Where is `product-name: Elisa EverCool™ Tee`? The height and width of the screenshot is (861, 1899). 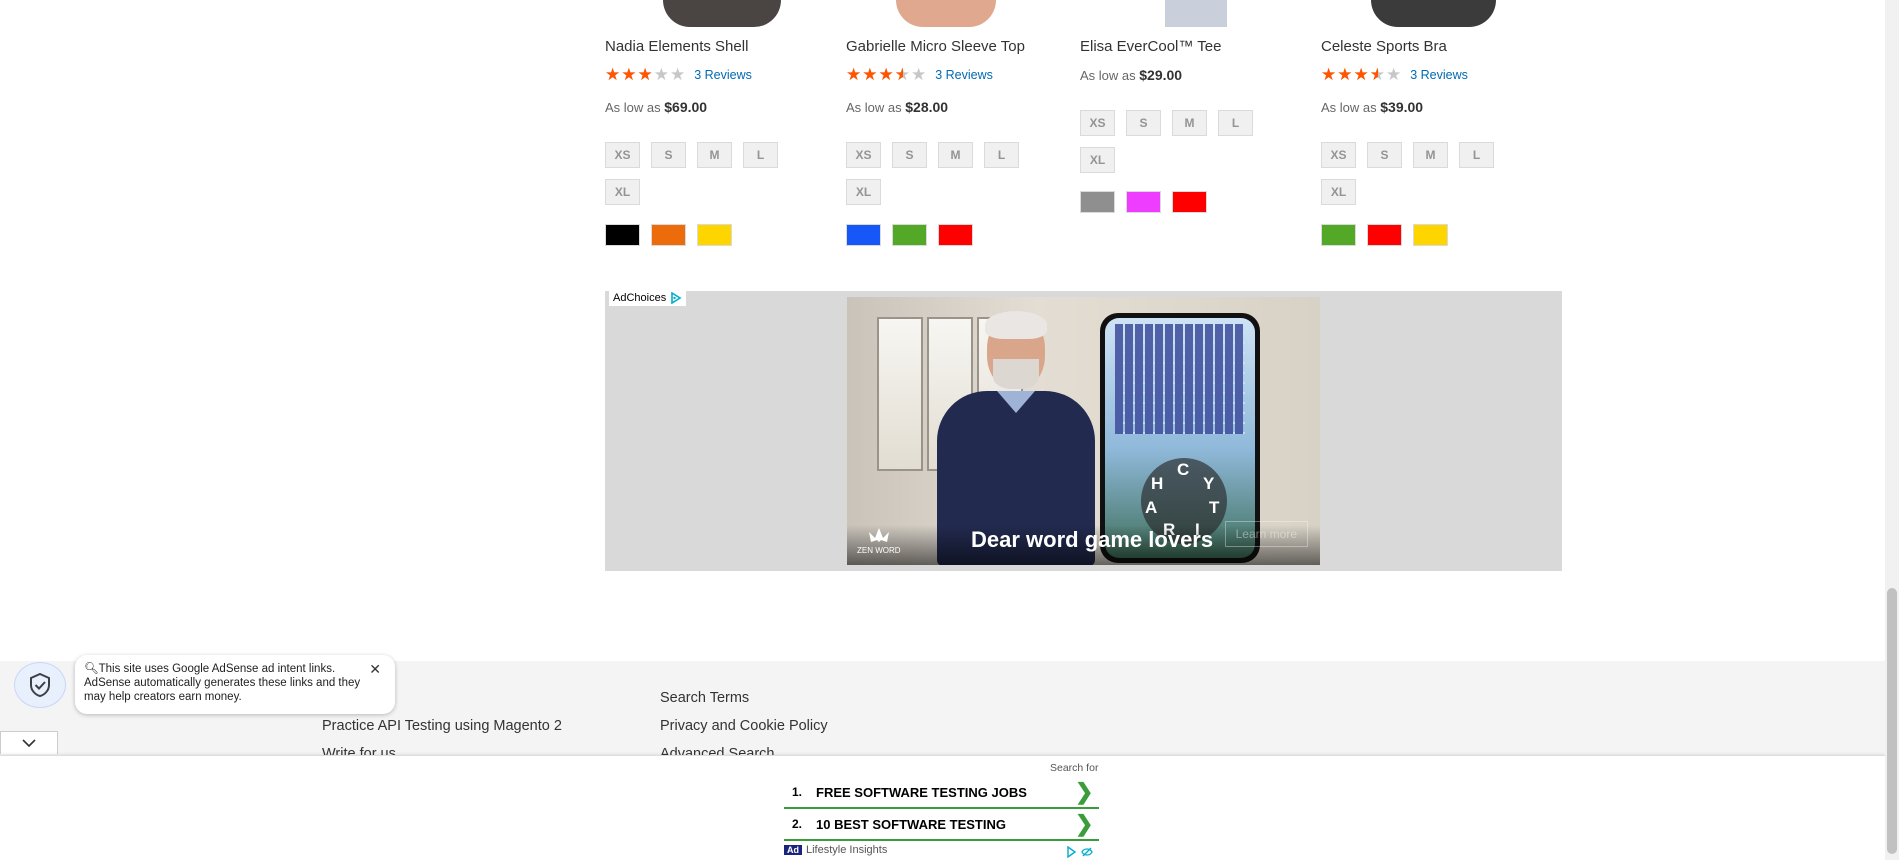
product-name: Elisa EverCool™ Tee is located at coordinates (1150, 46).